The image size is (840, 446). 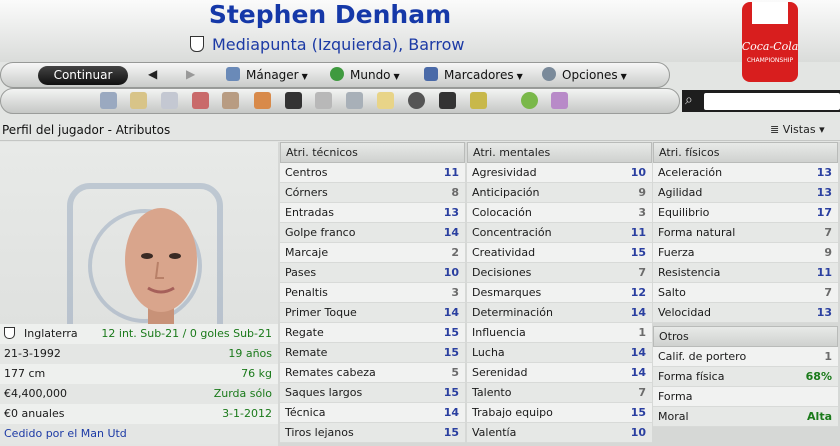 I want to click on physical-attribute-row: Equilibrio 17, so click(x=745, y=213).